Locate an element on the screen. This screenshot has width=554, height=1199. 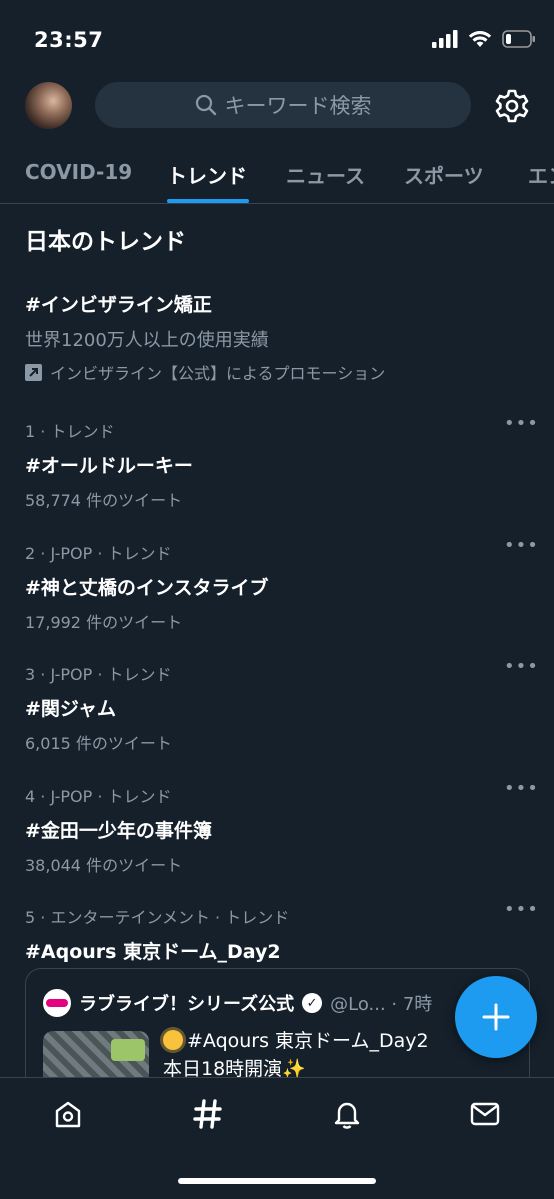
search-icon is located at coordinates (205, 105).